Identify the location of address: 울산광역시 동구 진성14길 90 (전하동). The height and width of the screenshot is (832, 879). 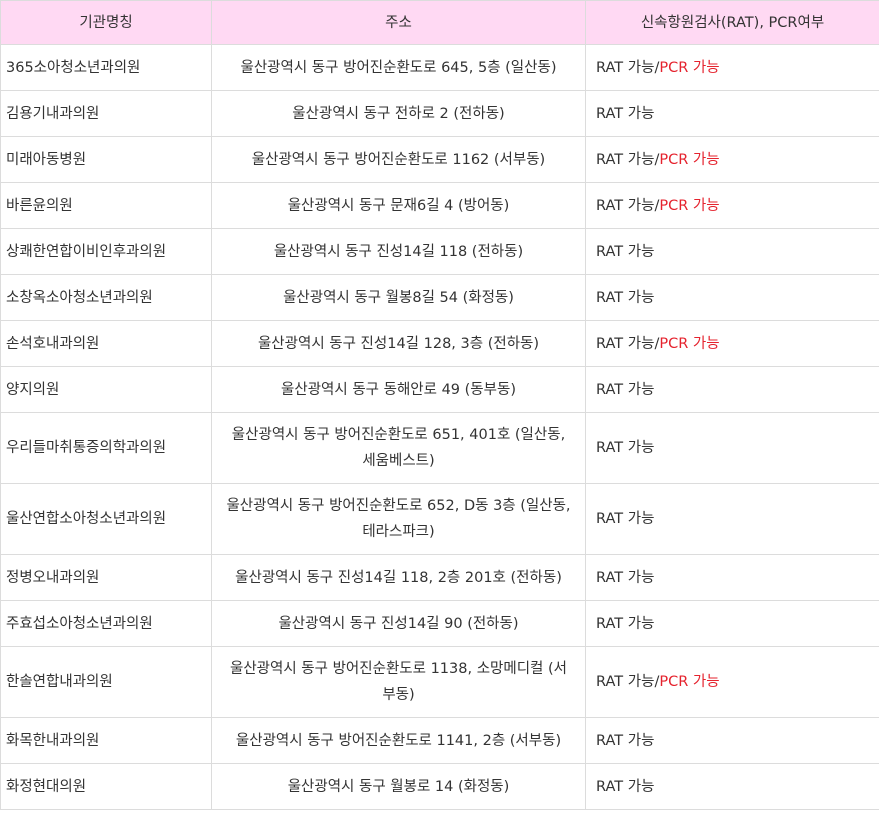
(398, 623).